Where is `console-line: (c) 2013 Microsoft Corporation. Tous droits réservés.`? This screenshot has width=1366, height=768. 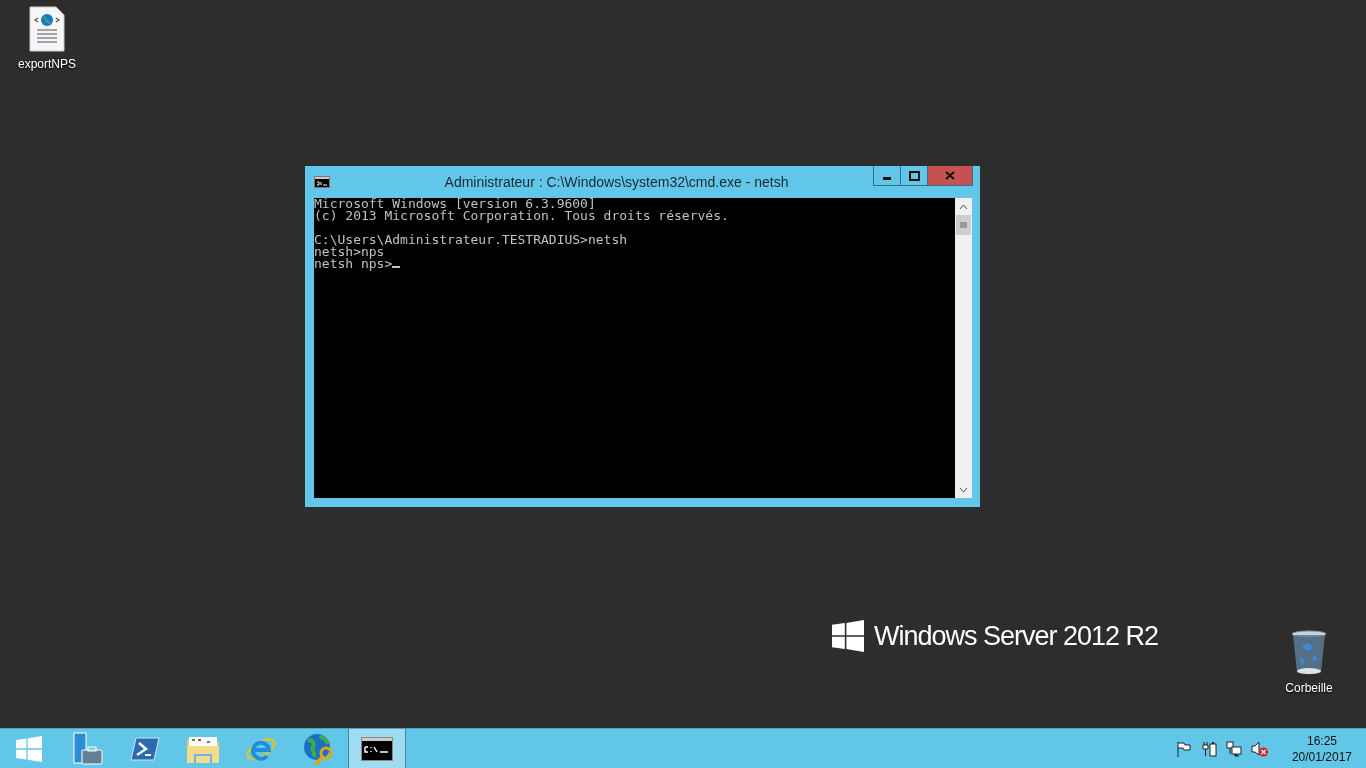 console-line: (c) 2013 Microsoft Corporation. Tous droits réservés. is located at coordinates (521, 216).